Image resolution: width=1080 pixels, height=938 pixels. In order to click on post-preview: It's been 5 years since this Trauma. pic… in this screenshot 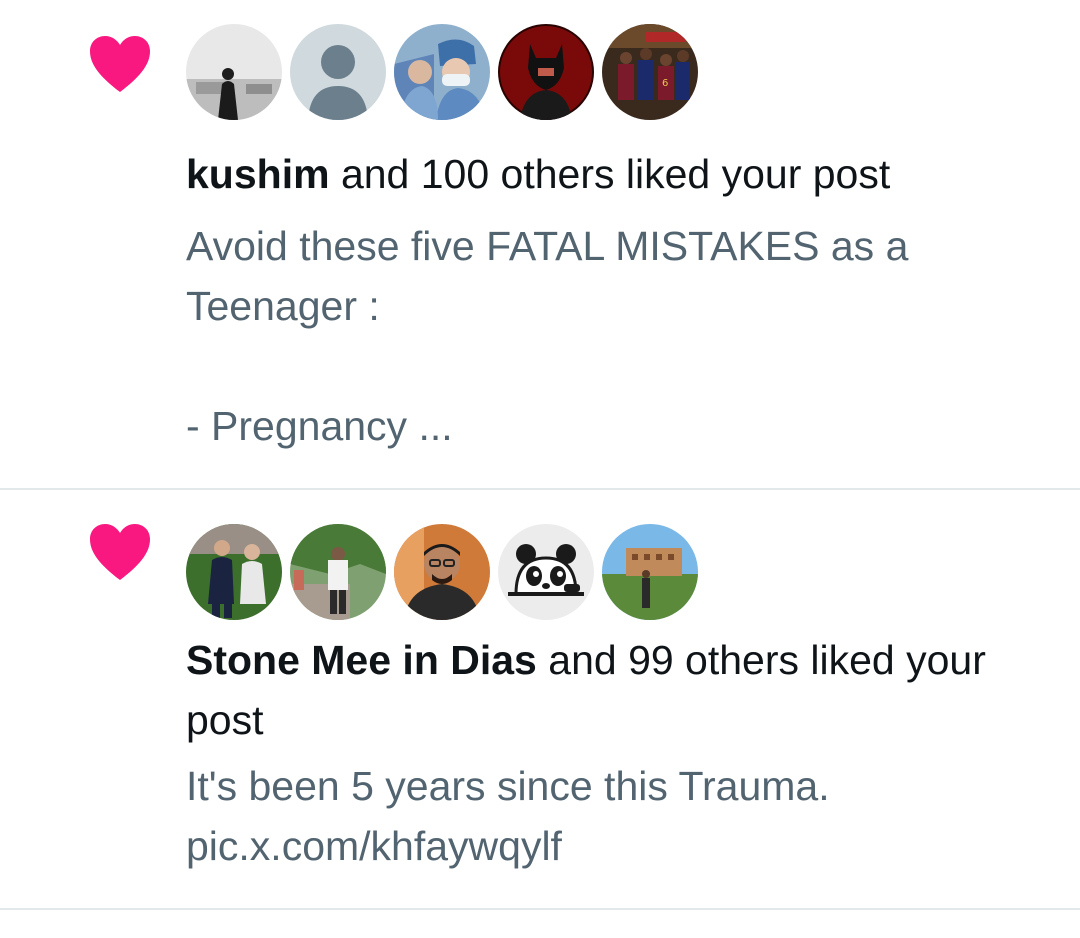, I will do `click(596, 816)`.